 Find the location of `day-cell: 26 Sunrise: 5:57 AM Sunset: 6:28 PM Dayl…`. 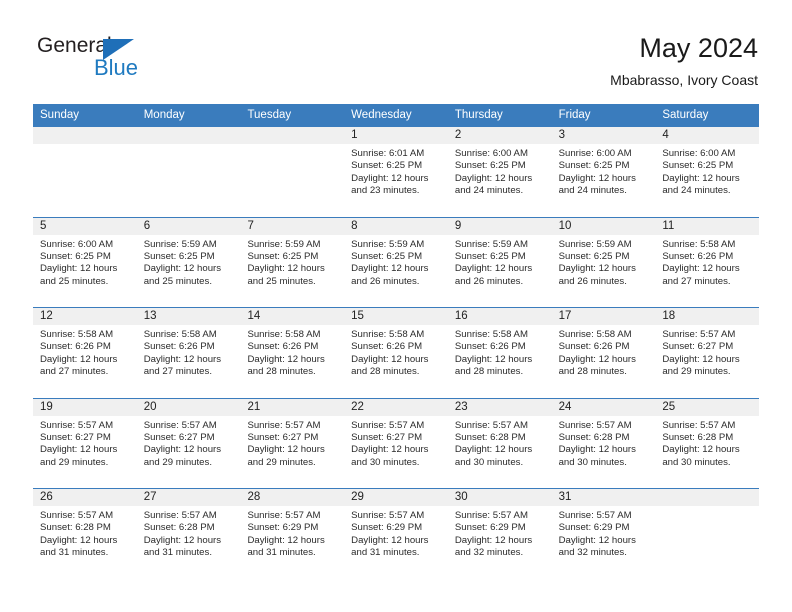

day-cell: 26 Sunrise: 5:57 AM Sunset: 6:28 PM Dayl… is located at coordinates (85, 534).